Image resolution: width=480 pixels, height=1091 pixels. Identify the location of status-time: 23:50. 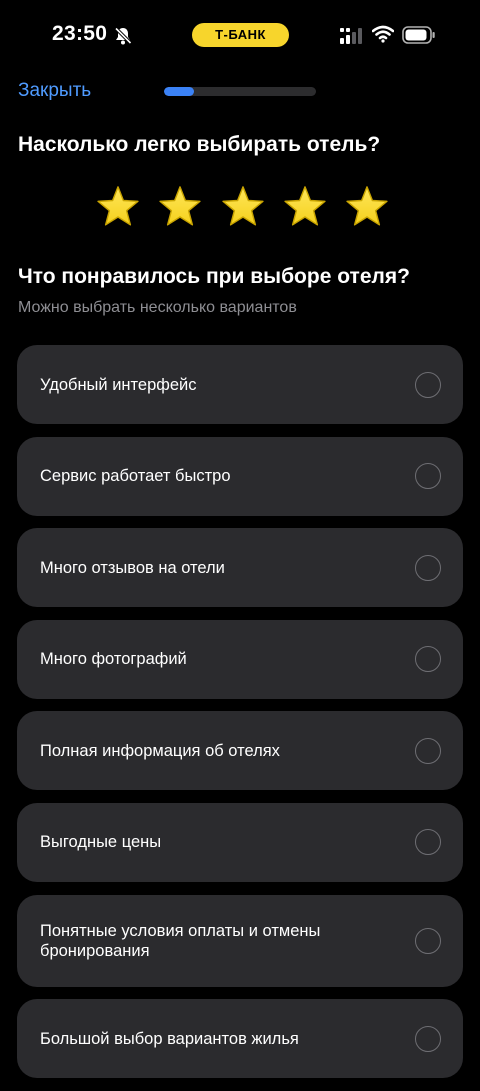
(80, 33).